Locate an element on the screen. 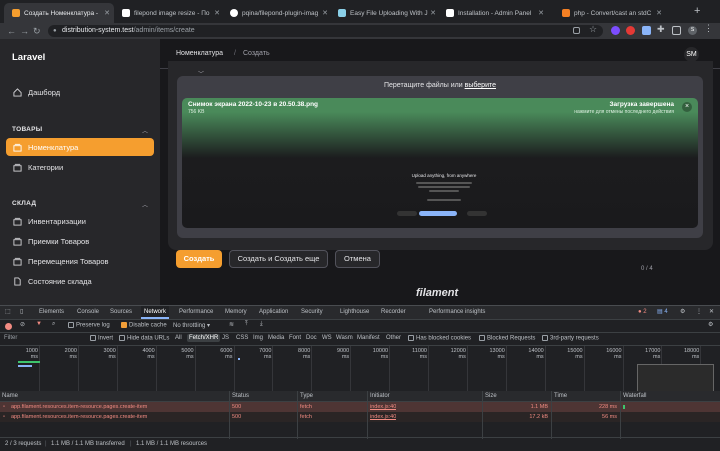 The image size is (720, 451). filter-type-font: Font is located at coordinates (295, 338).